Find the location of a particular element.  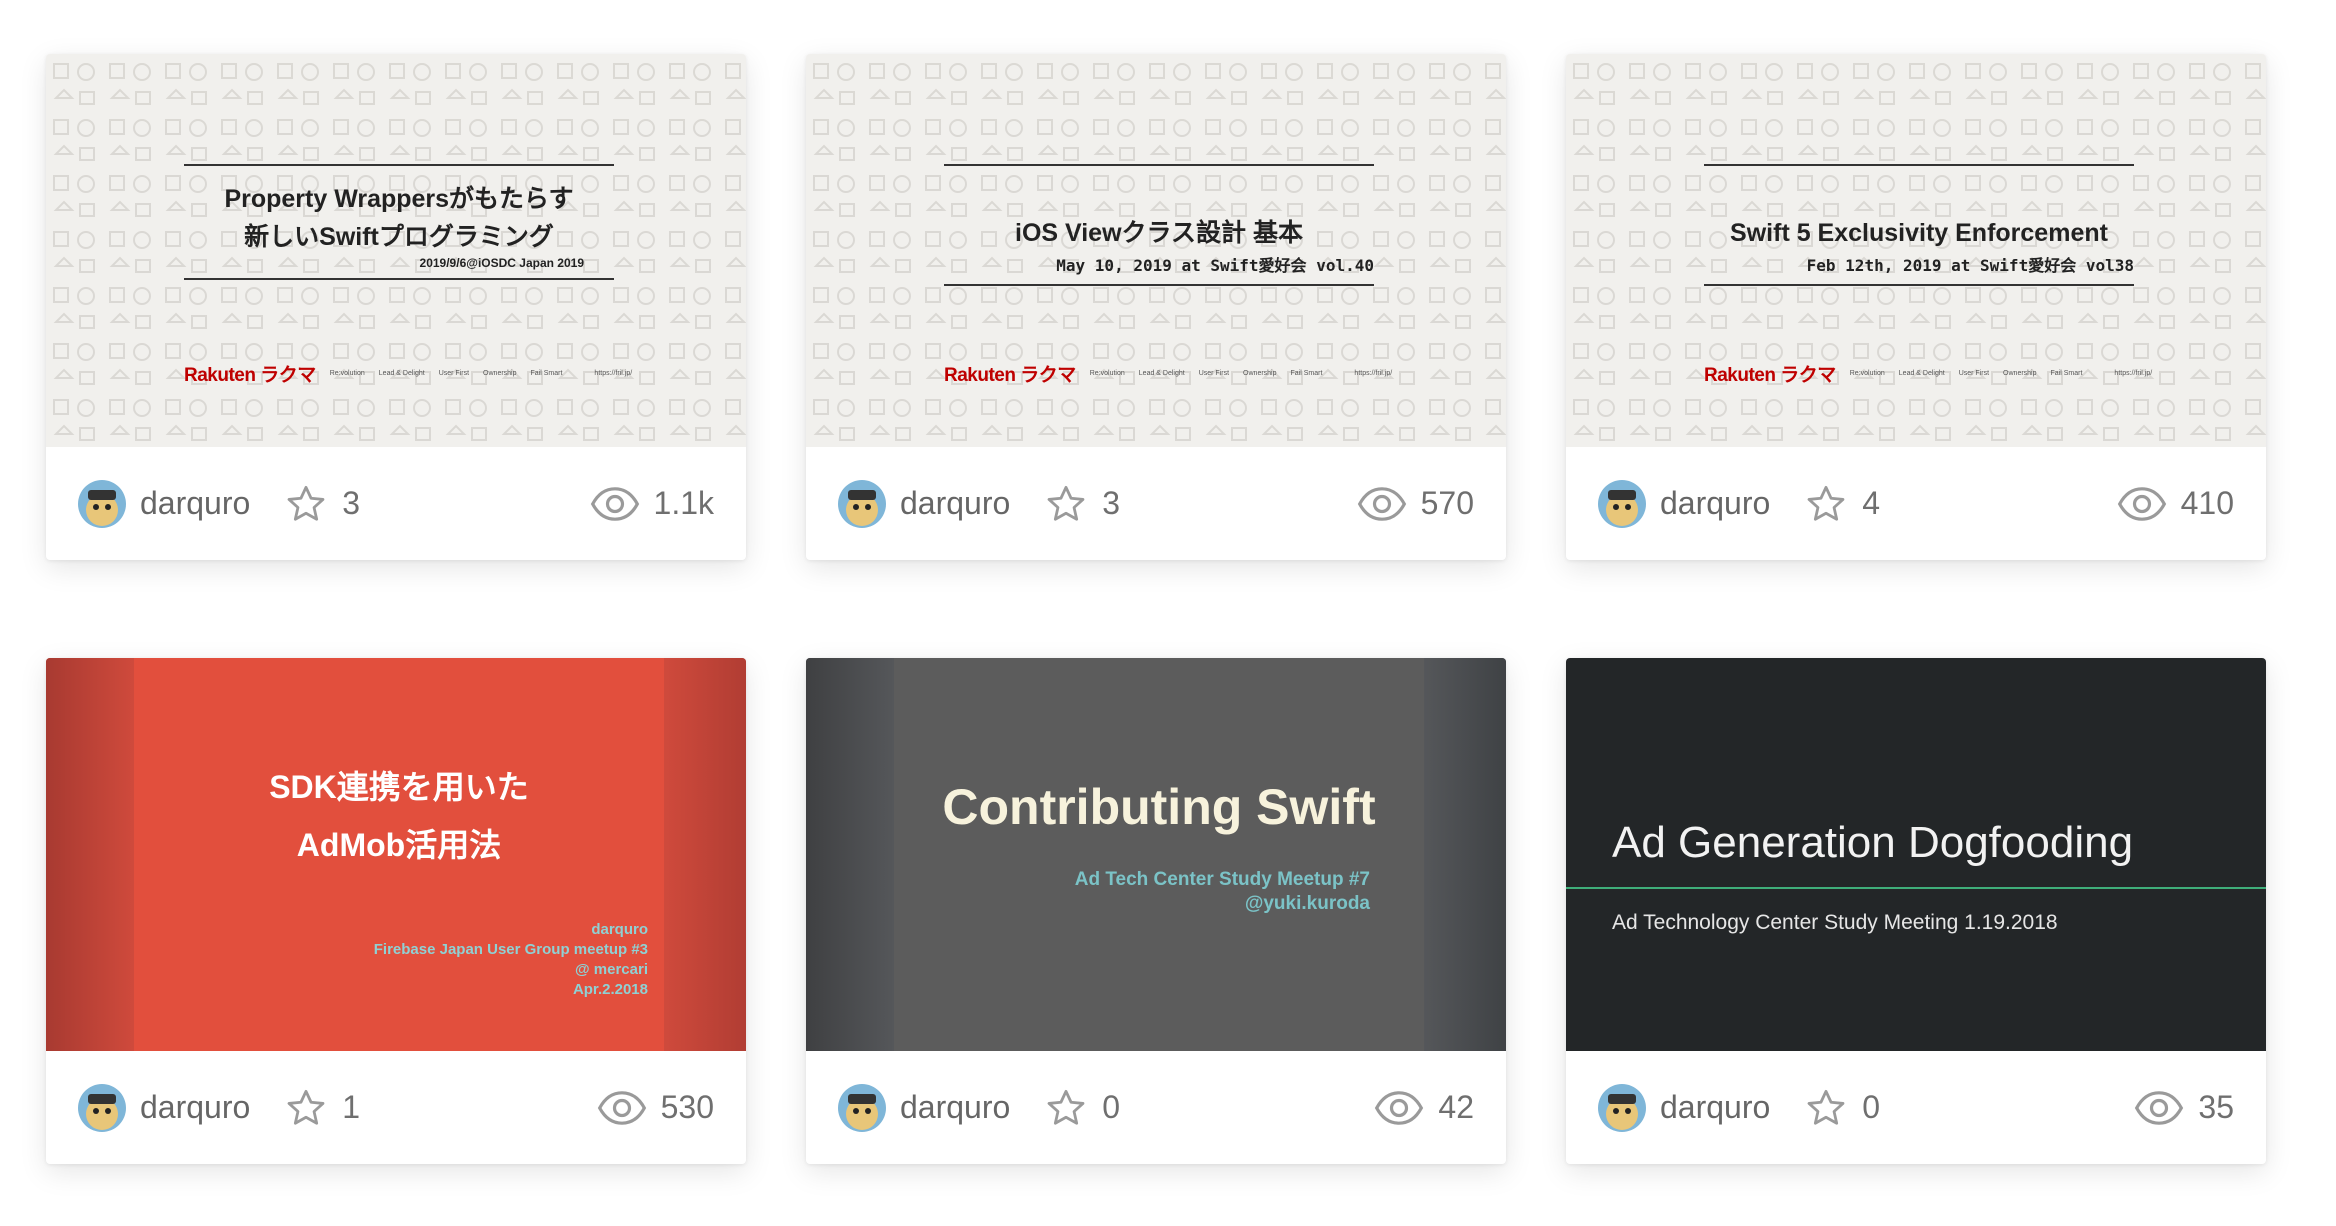

star-count: 4 is located at coordinates (1842, 504).